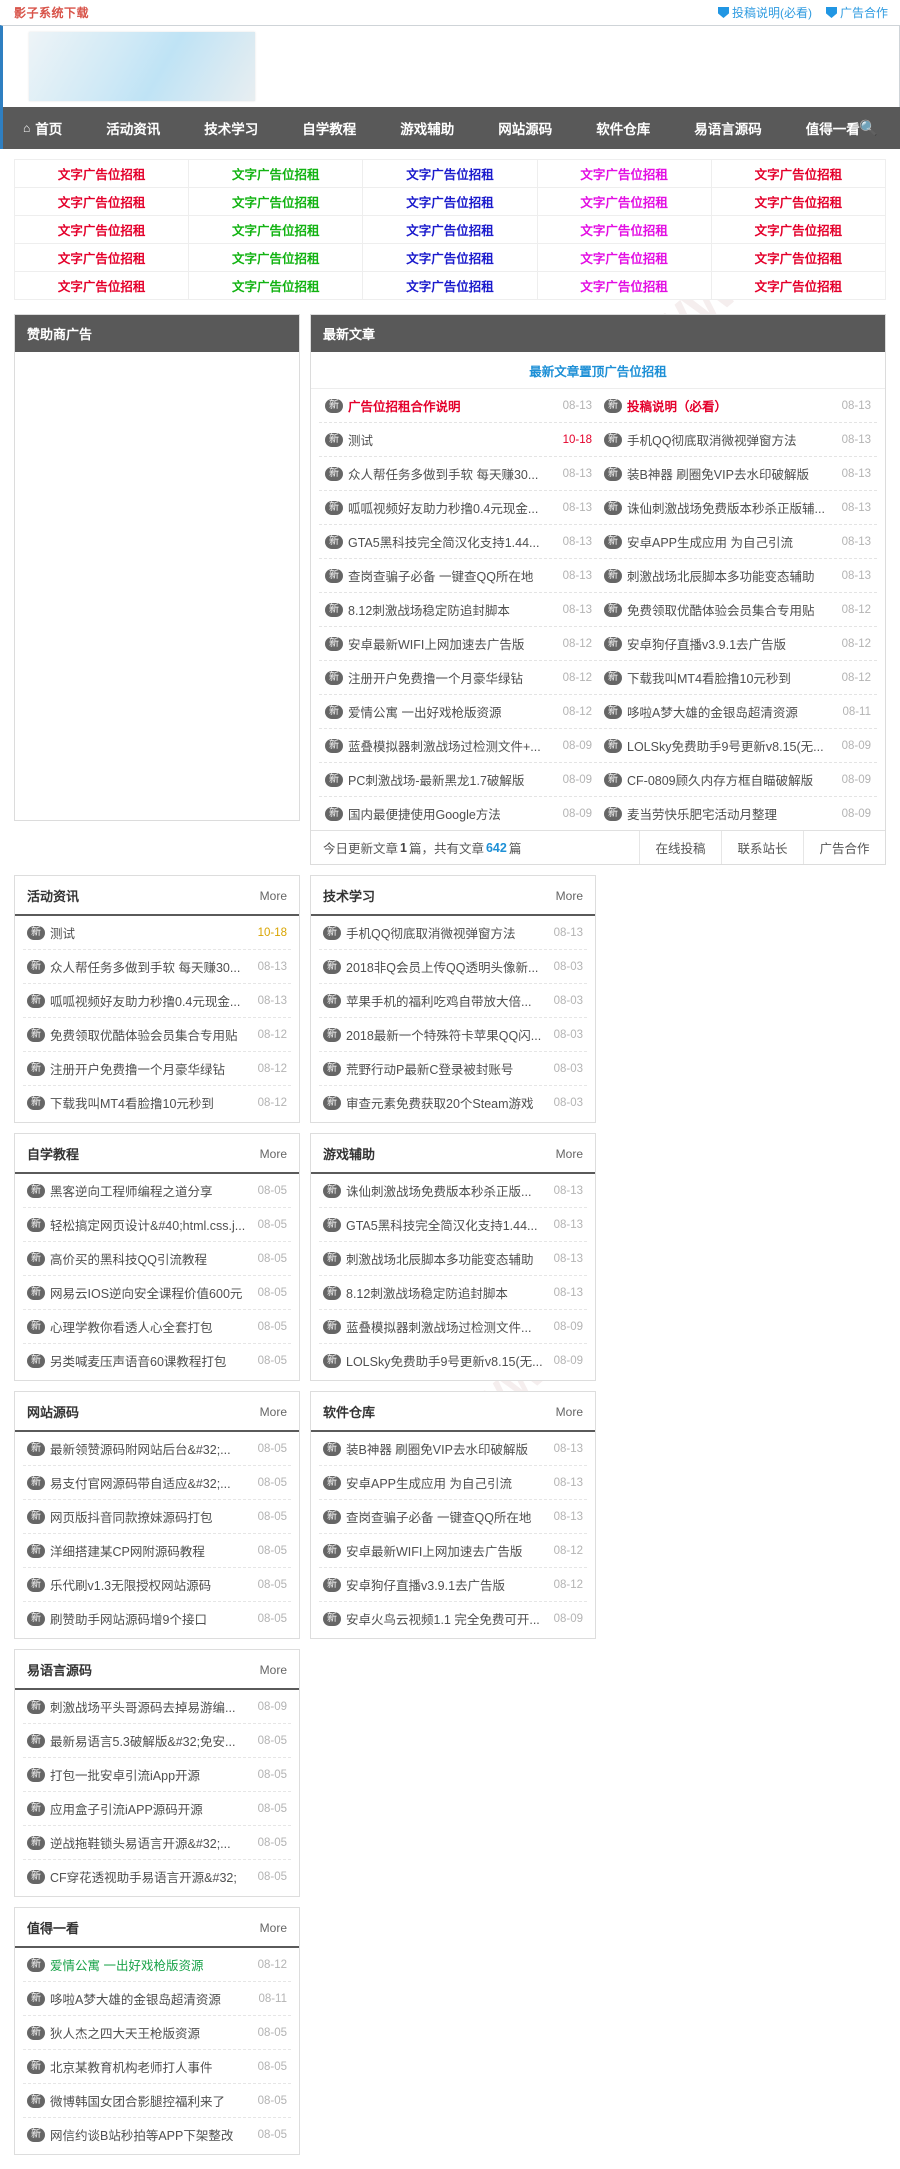 The height and width of the screenshot is (2169, 900). Describe the element at coordinates (151, 2100) in the screenshot. I see `category-item-link: 微博韩国女团合影腿控福利来了` at that location.